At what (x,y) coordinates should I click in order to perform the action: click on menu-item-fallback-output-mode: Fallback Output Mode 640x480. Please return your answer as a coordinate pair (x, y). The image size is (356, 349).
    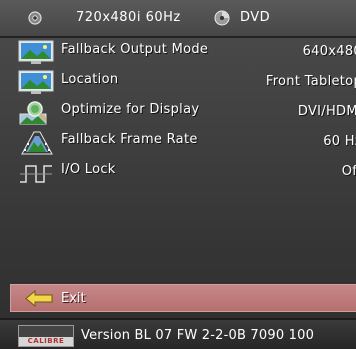
    Looking at the image, I should click on (178, 52).